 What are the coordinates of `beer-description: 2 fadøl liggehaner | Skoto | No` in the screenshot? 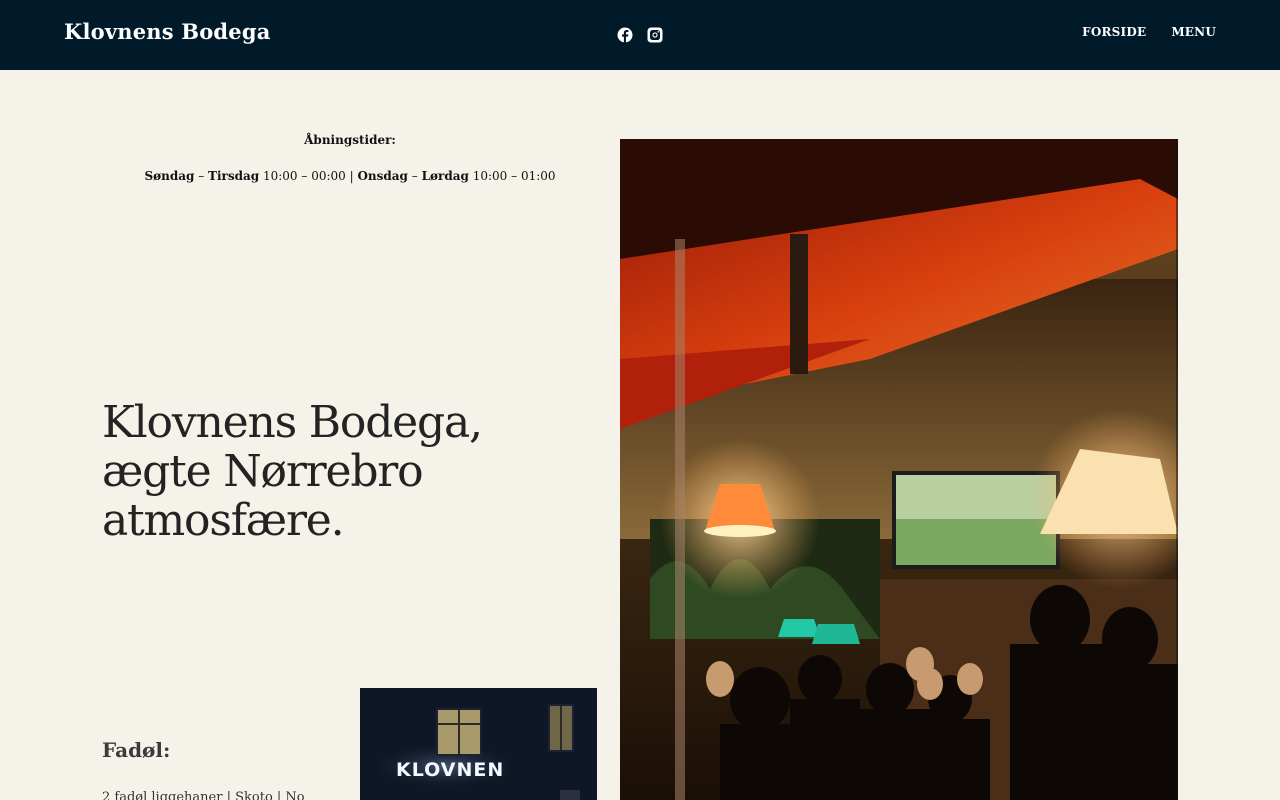 It's located at (203, 795).